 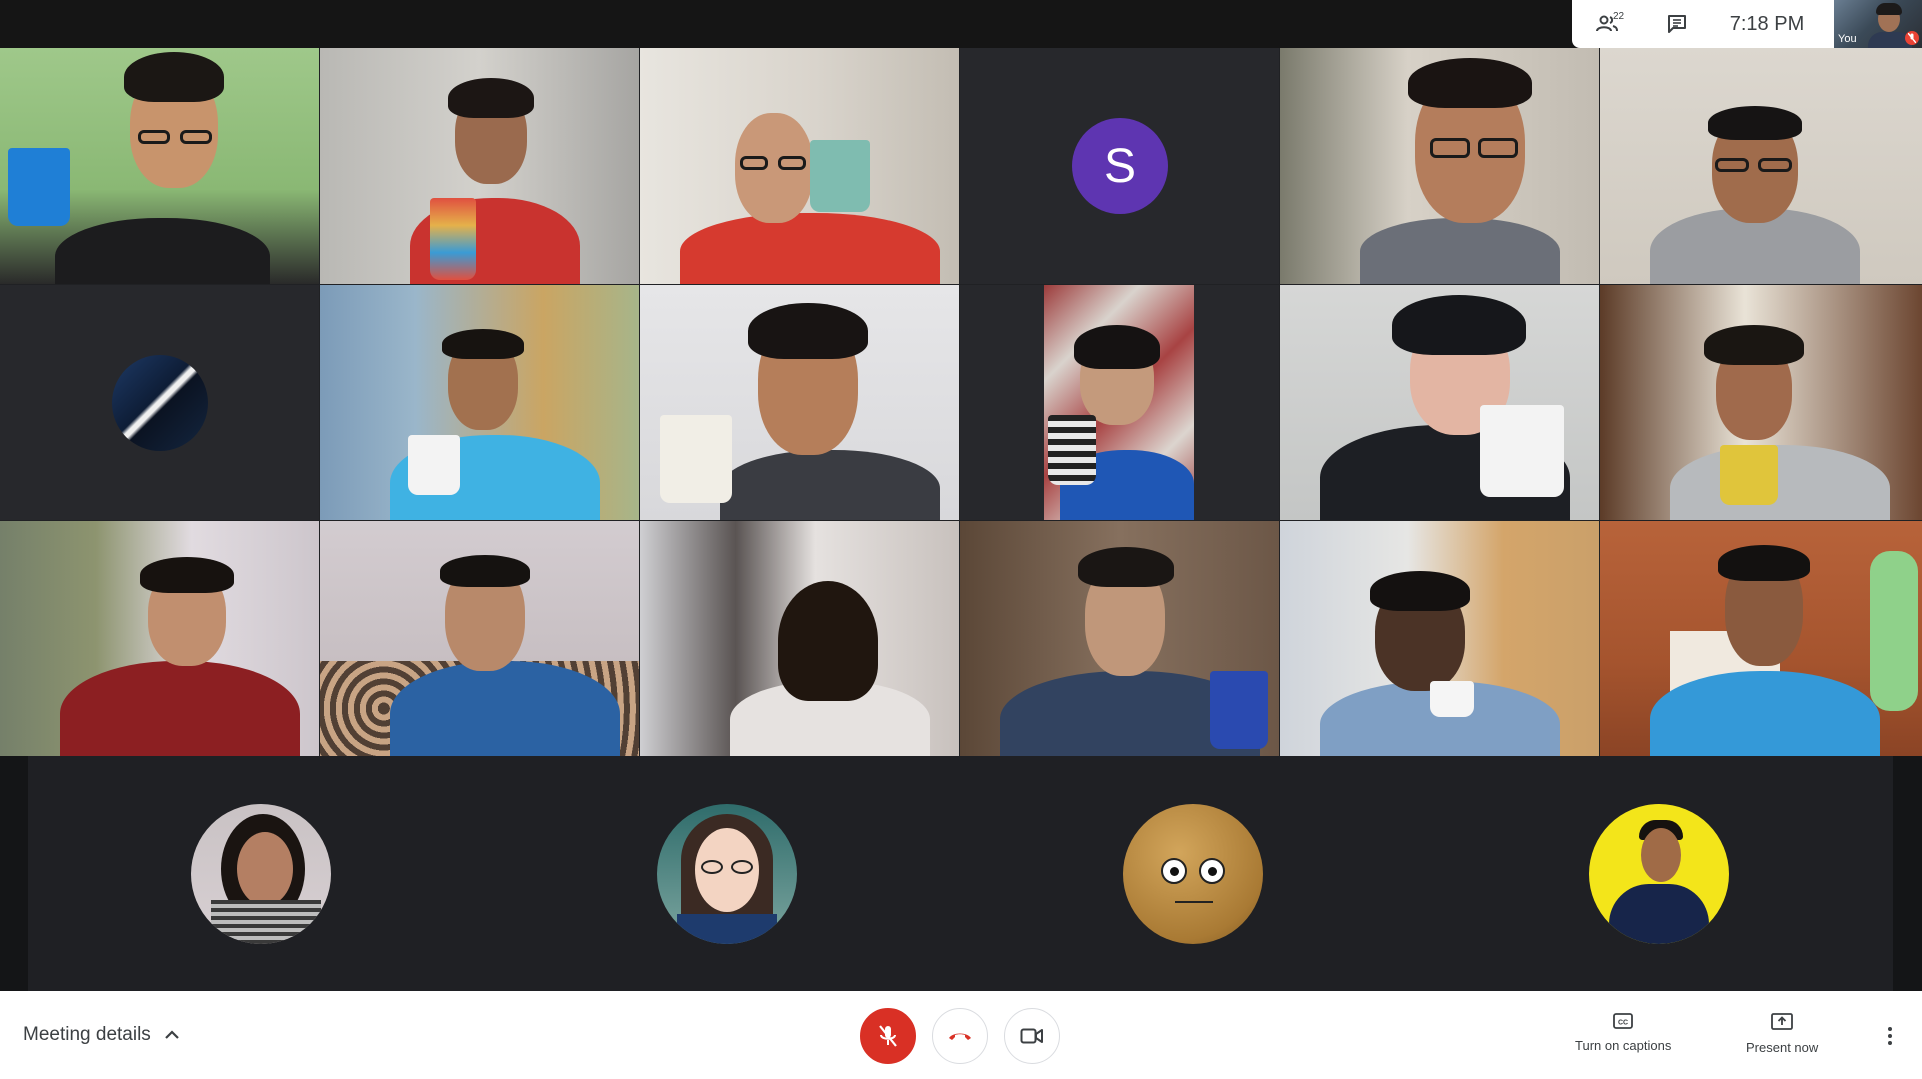 I want to click on participants-button: 22, so click(x=1607, y=24).